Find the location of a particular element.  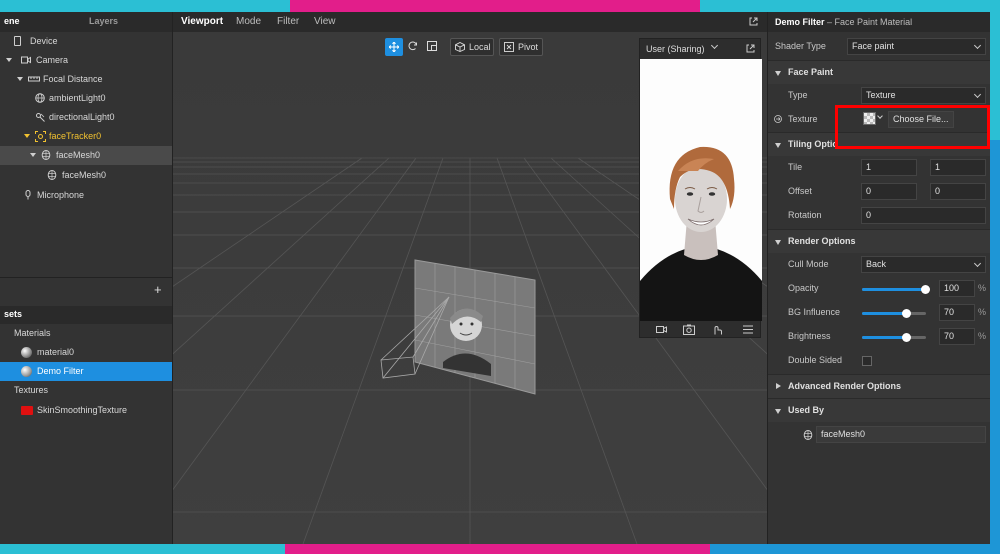

rotation-label: Rotation is located at coordinates (805, 215).